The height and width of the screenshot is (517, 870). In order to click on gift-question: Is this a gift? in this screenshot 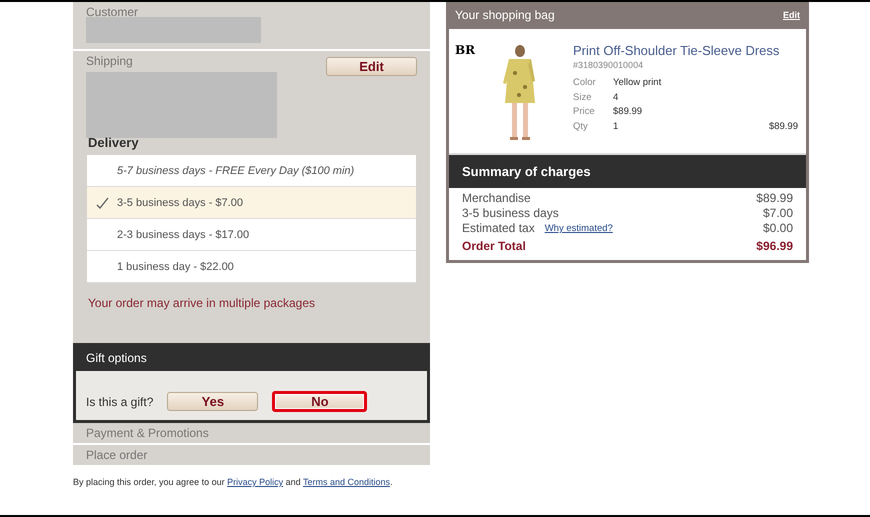, I will do `click(120, 401)`.